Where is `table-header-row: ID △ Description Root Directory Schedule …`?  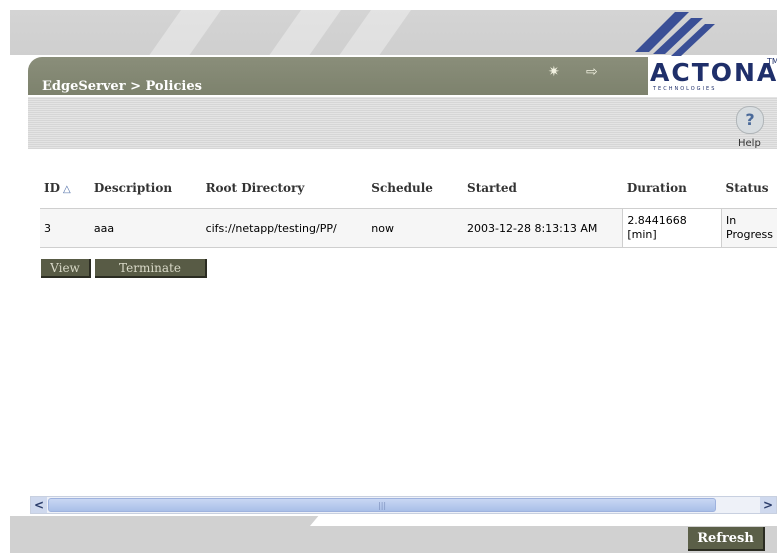 table-header-row: ID △ Description Root Directory Schedule … is located at coordinates (408, 188).